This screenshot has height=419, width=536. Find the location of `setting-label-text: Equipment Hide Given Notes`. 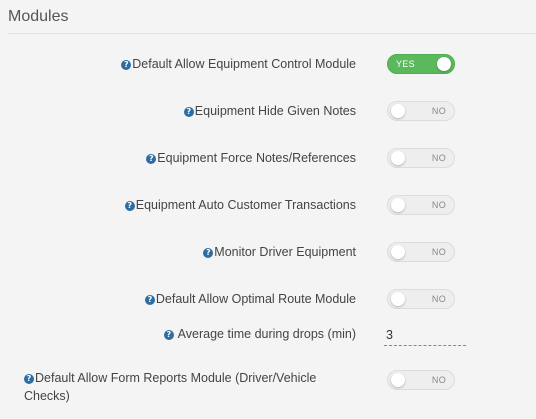

setting-label-text: Equipment Hide Given Notes is located at coordinates (275, 111).